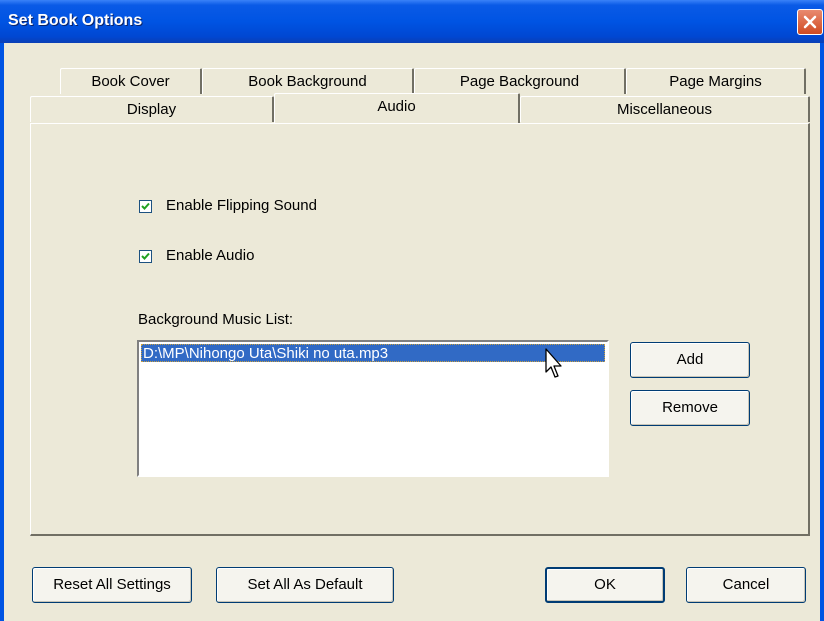 The image size is (824, 621). What do you see at coordinates (308, 81) in the screenshot?
I see `tab-book-background: Book Background` at bounding box center [308, 81].